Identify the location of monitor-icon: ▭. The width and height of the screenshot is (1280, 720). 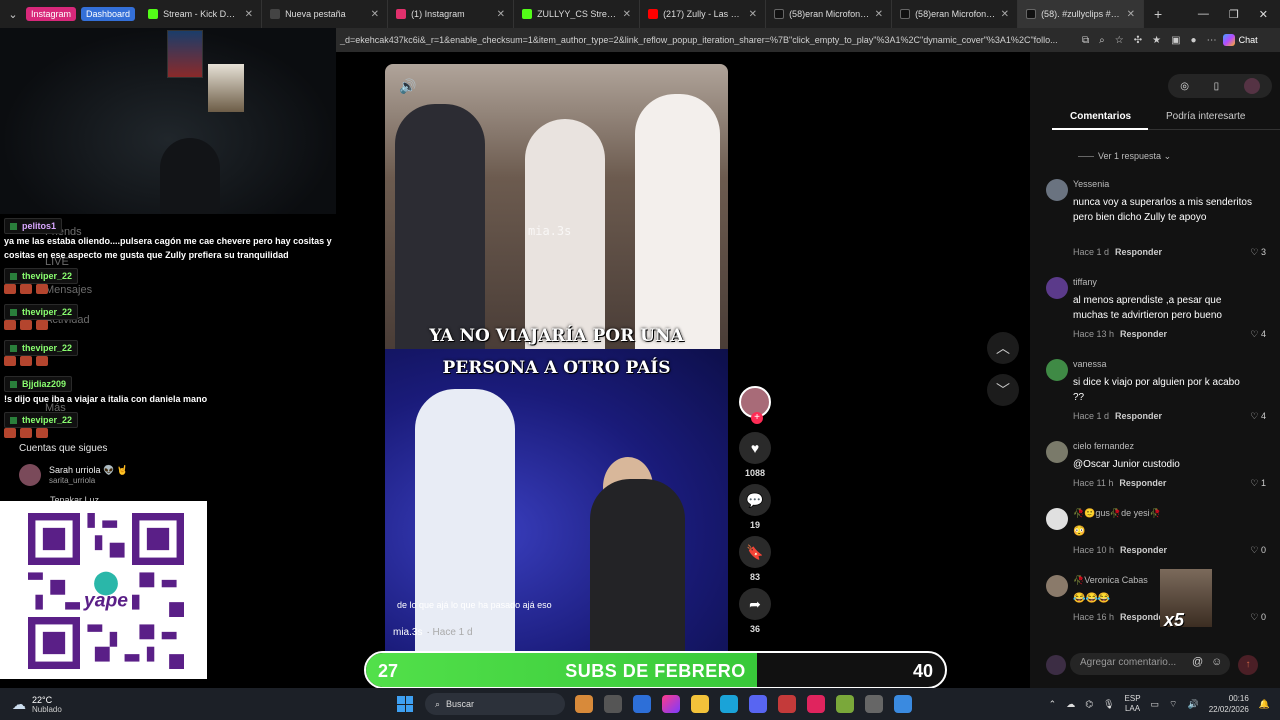
(1155, 704).